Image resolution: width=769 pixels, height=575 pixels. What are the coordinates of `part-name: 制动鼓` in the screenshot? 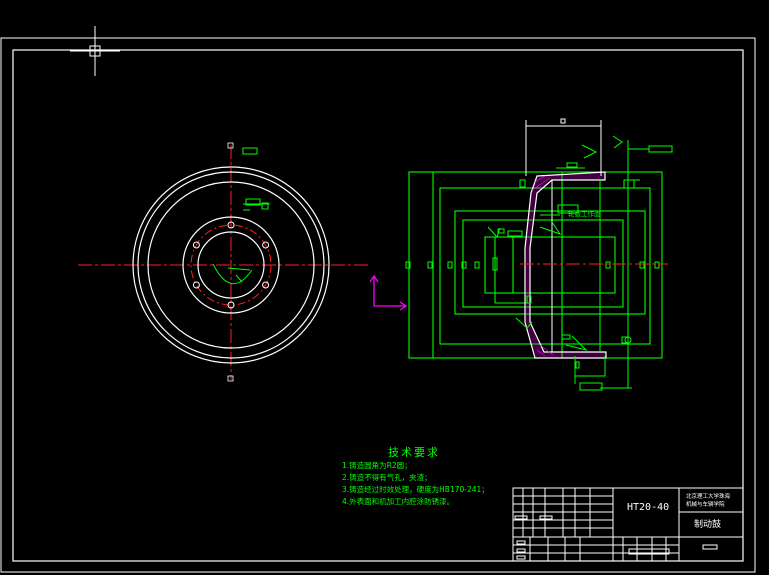 It's located at (707, 524).